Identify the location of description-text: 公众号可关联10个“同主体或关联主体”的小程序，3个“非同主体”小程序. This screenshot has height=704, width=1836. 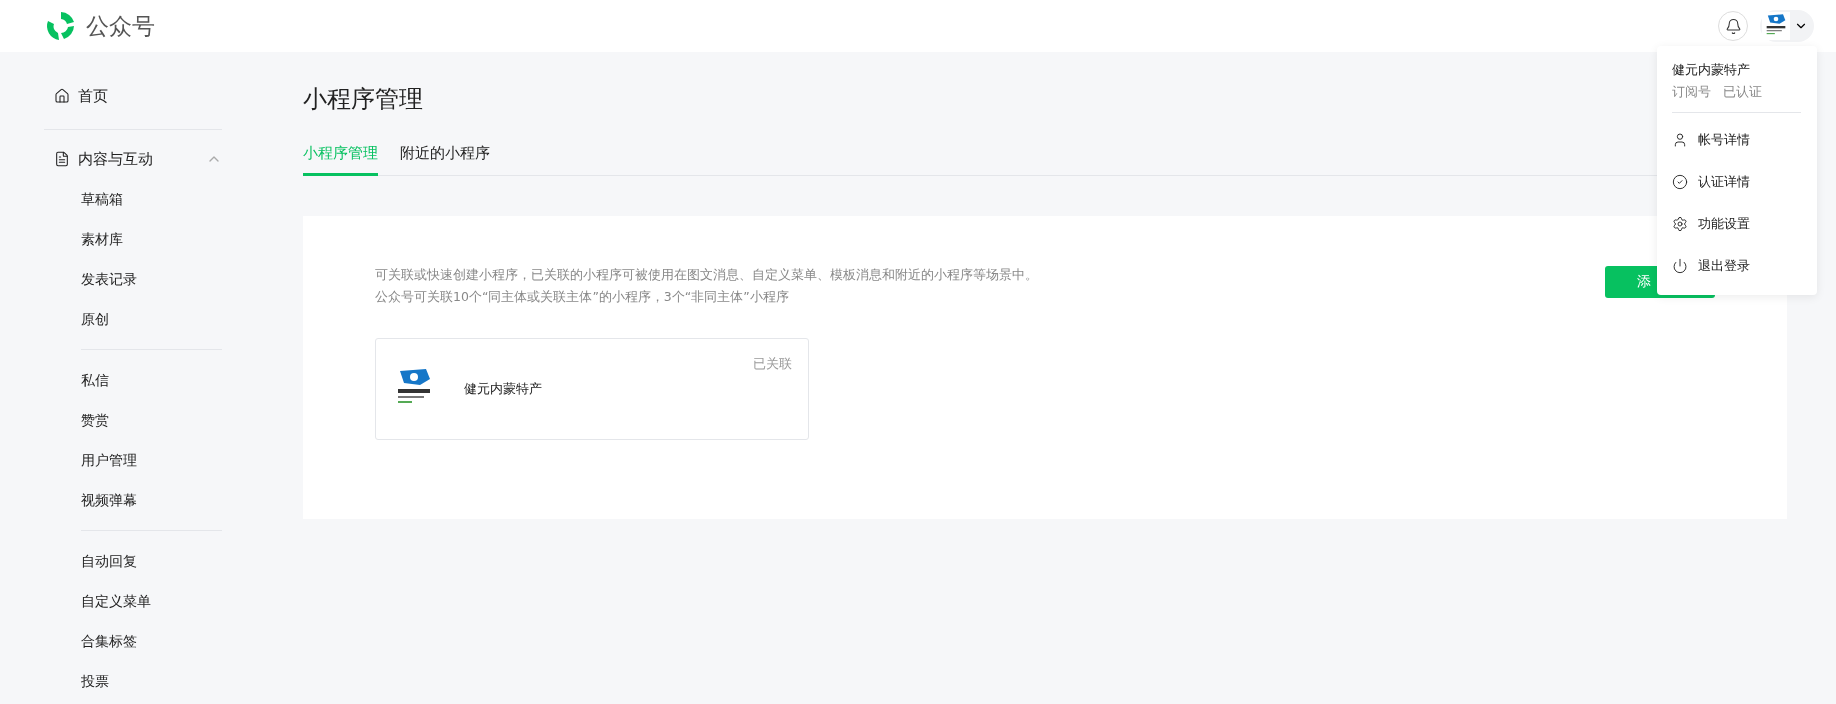
(582, 297).